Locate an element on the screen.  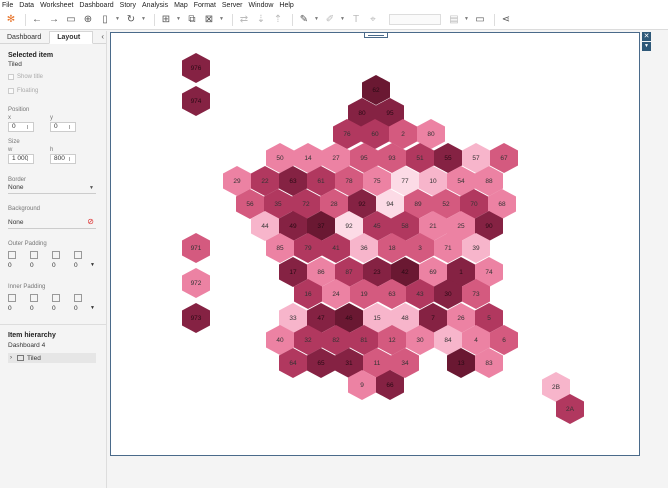
tab-layout: Layout is located at coordinates (71, 37).